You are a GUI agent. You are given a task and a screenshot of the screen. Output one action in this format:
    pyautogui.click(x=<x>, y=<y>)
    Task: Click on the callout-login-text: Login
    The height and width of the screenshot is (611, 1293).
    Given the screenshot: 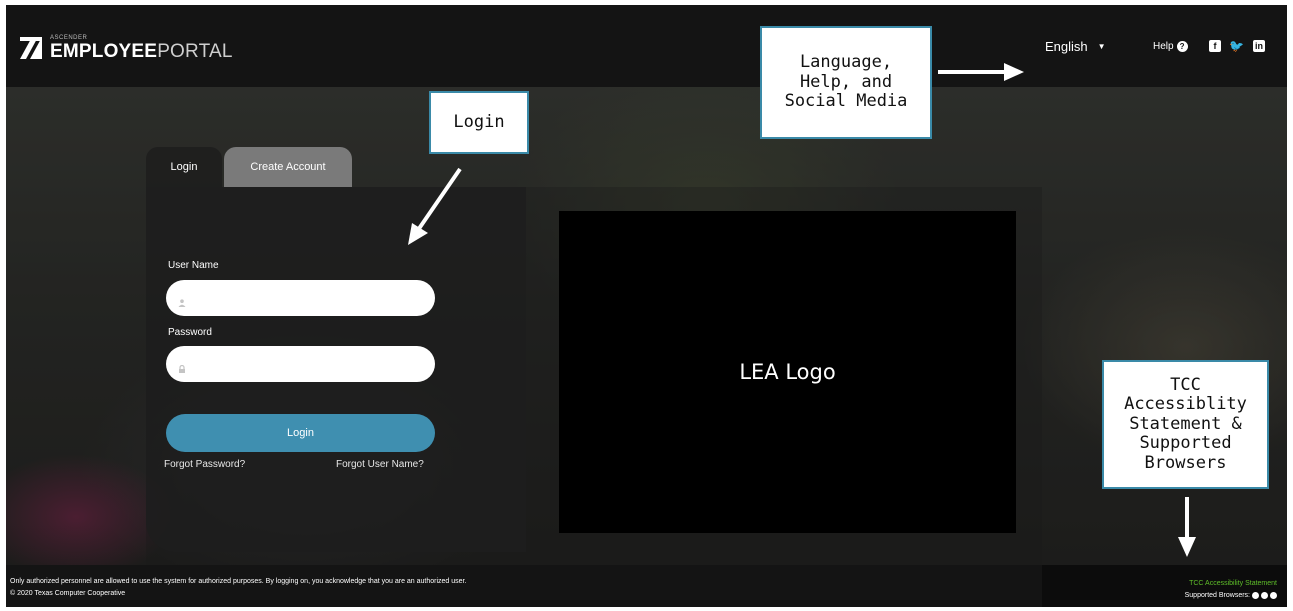 What is the action you would take?
    pyautogui.click(x=479, y=121)
    